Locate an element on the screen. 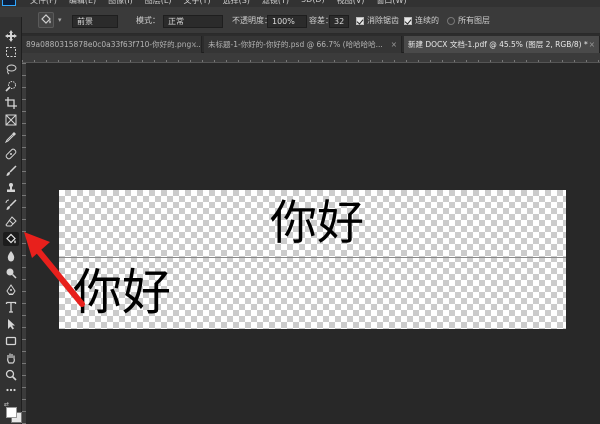 Image resolution: width=600 pixels, height=424 pixels. tools-panel: ⇄ is located at coordinates (11, 220).